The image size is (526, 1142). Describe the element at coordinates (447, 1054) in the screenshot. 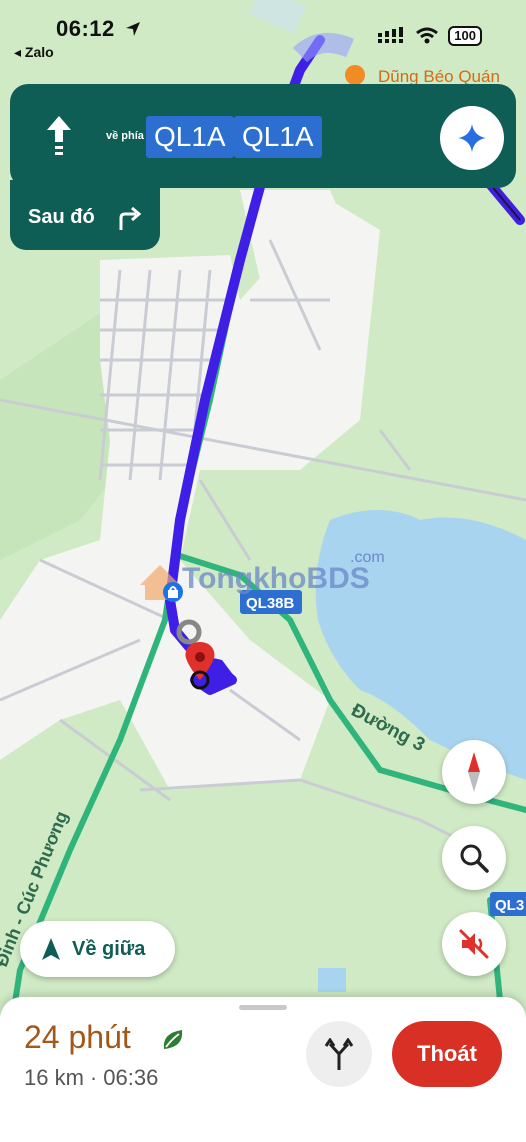

I see `exit-navigation-button: Thoát` at that location.